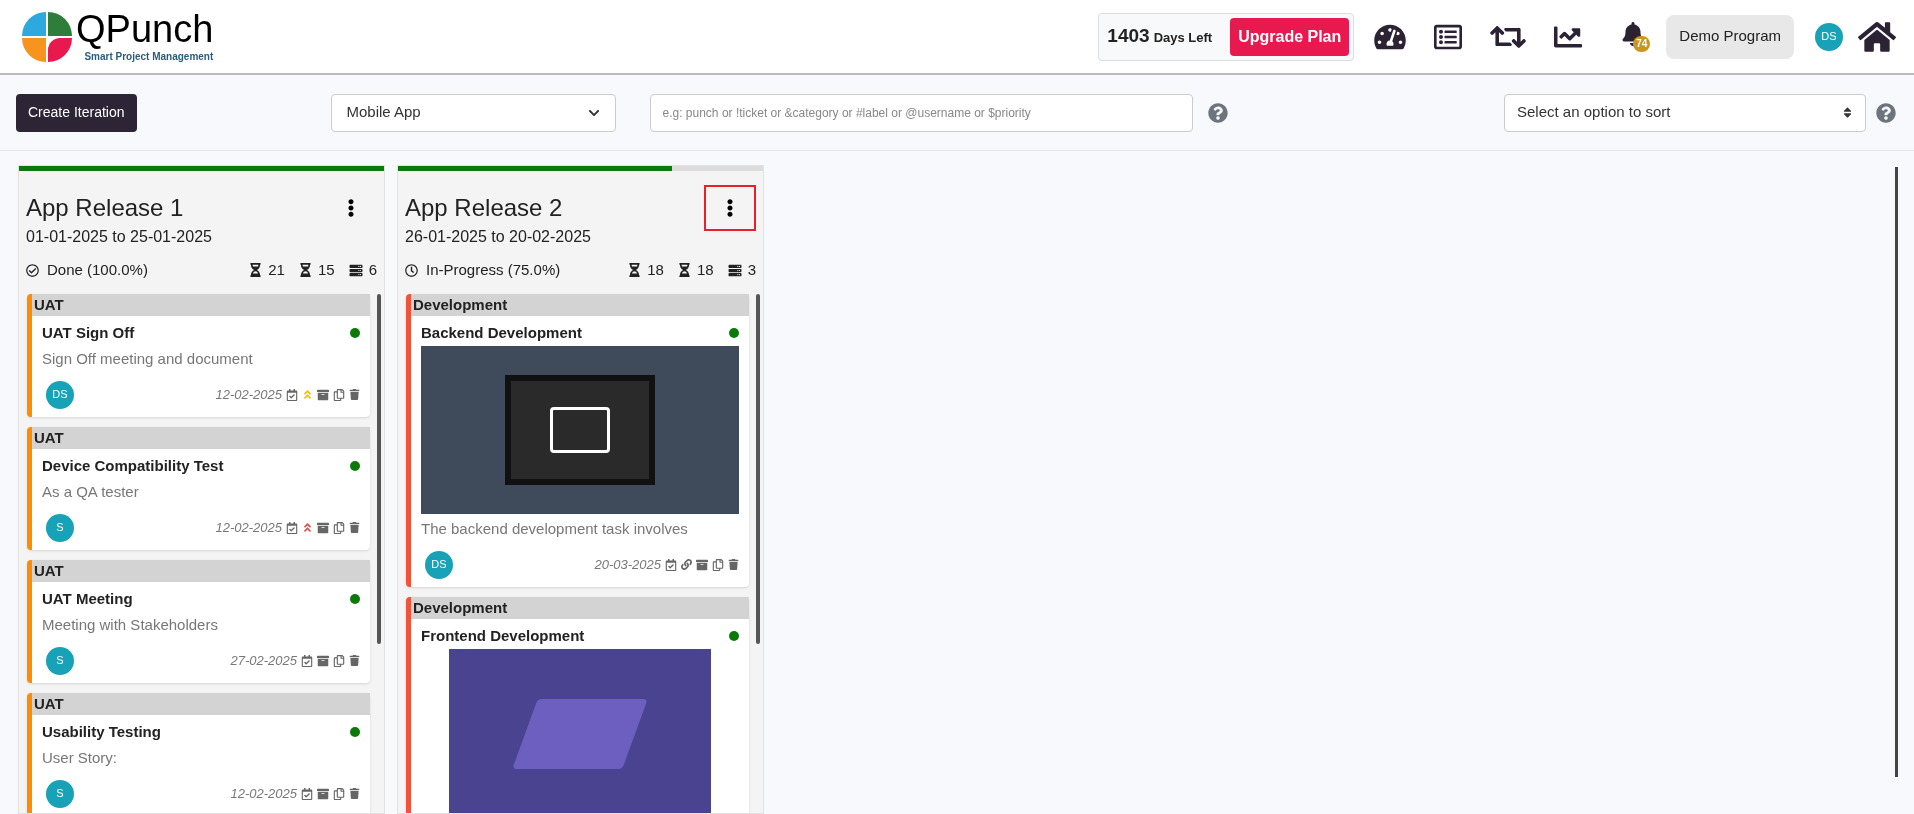  What do you see at coordinates (76, 112) in the screenshot?
I see `create-iteration-button: Create Iteration` at bounding box center [76, 112].